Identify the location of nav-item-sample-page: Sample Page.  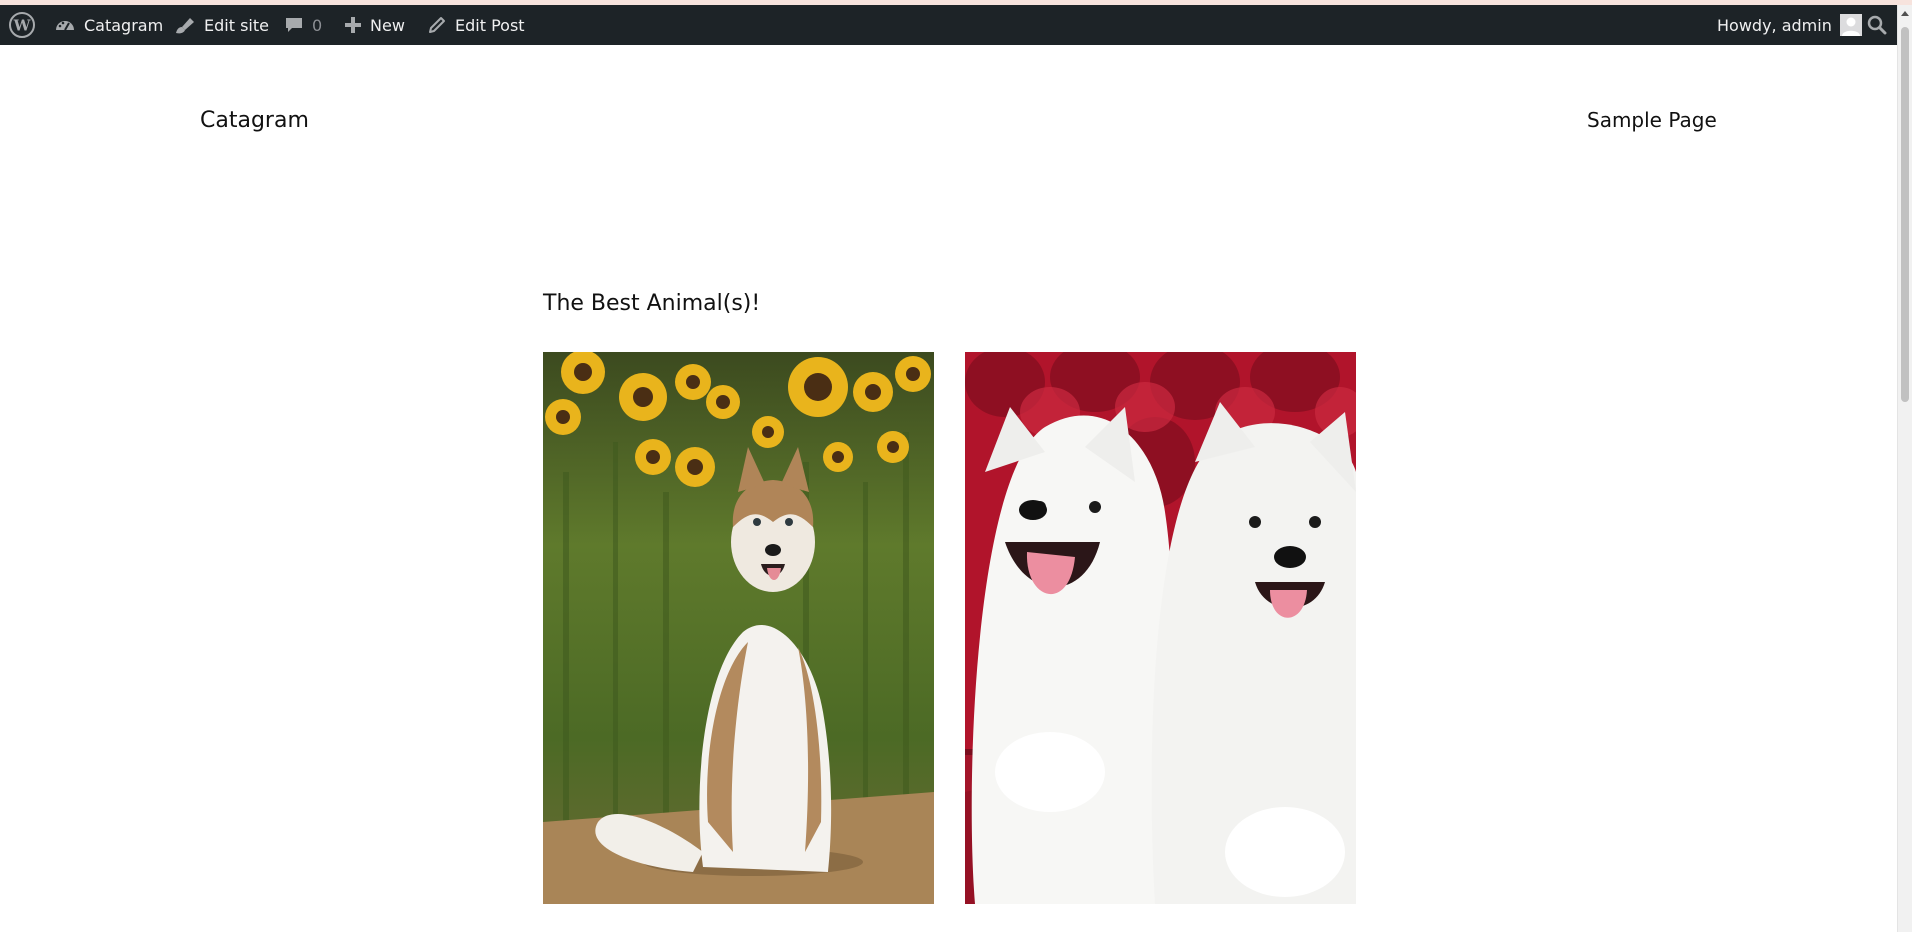
(1652, 120).